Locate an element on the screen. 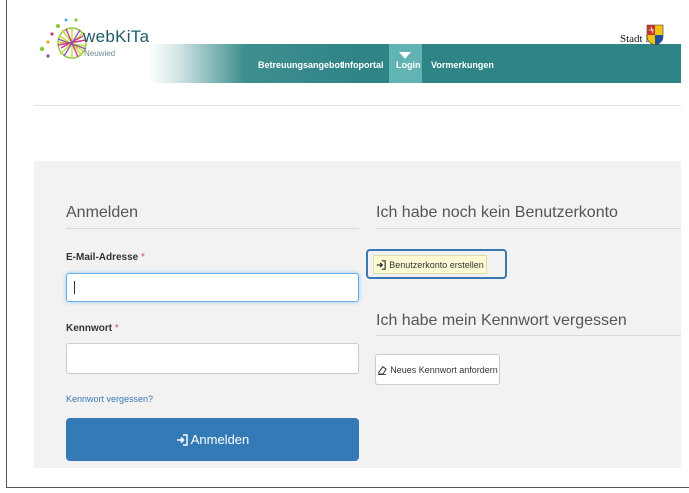 This screenshot has width=689, height=493. login-submit-button: Anmelden is located at coordinates (212, 439).